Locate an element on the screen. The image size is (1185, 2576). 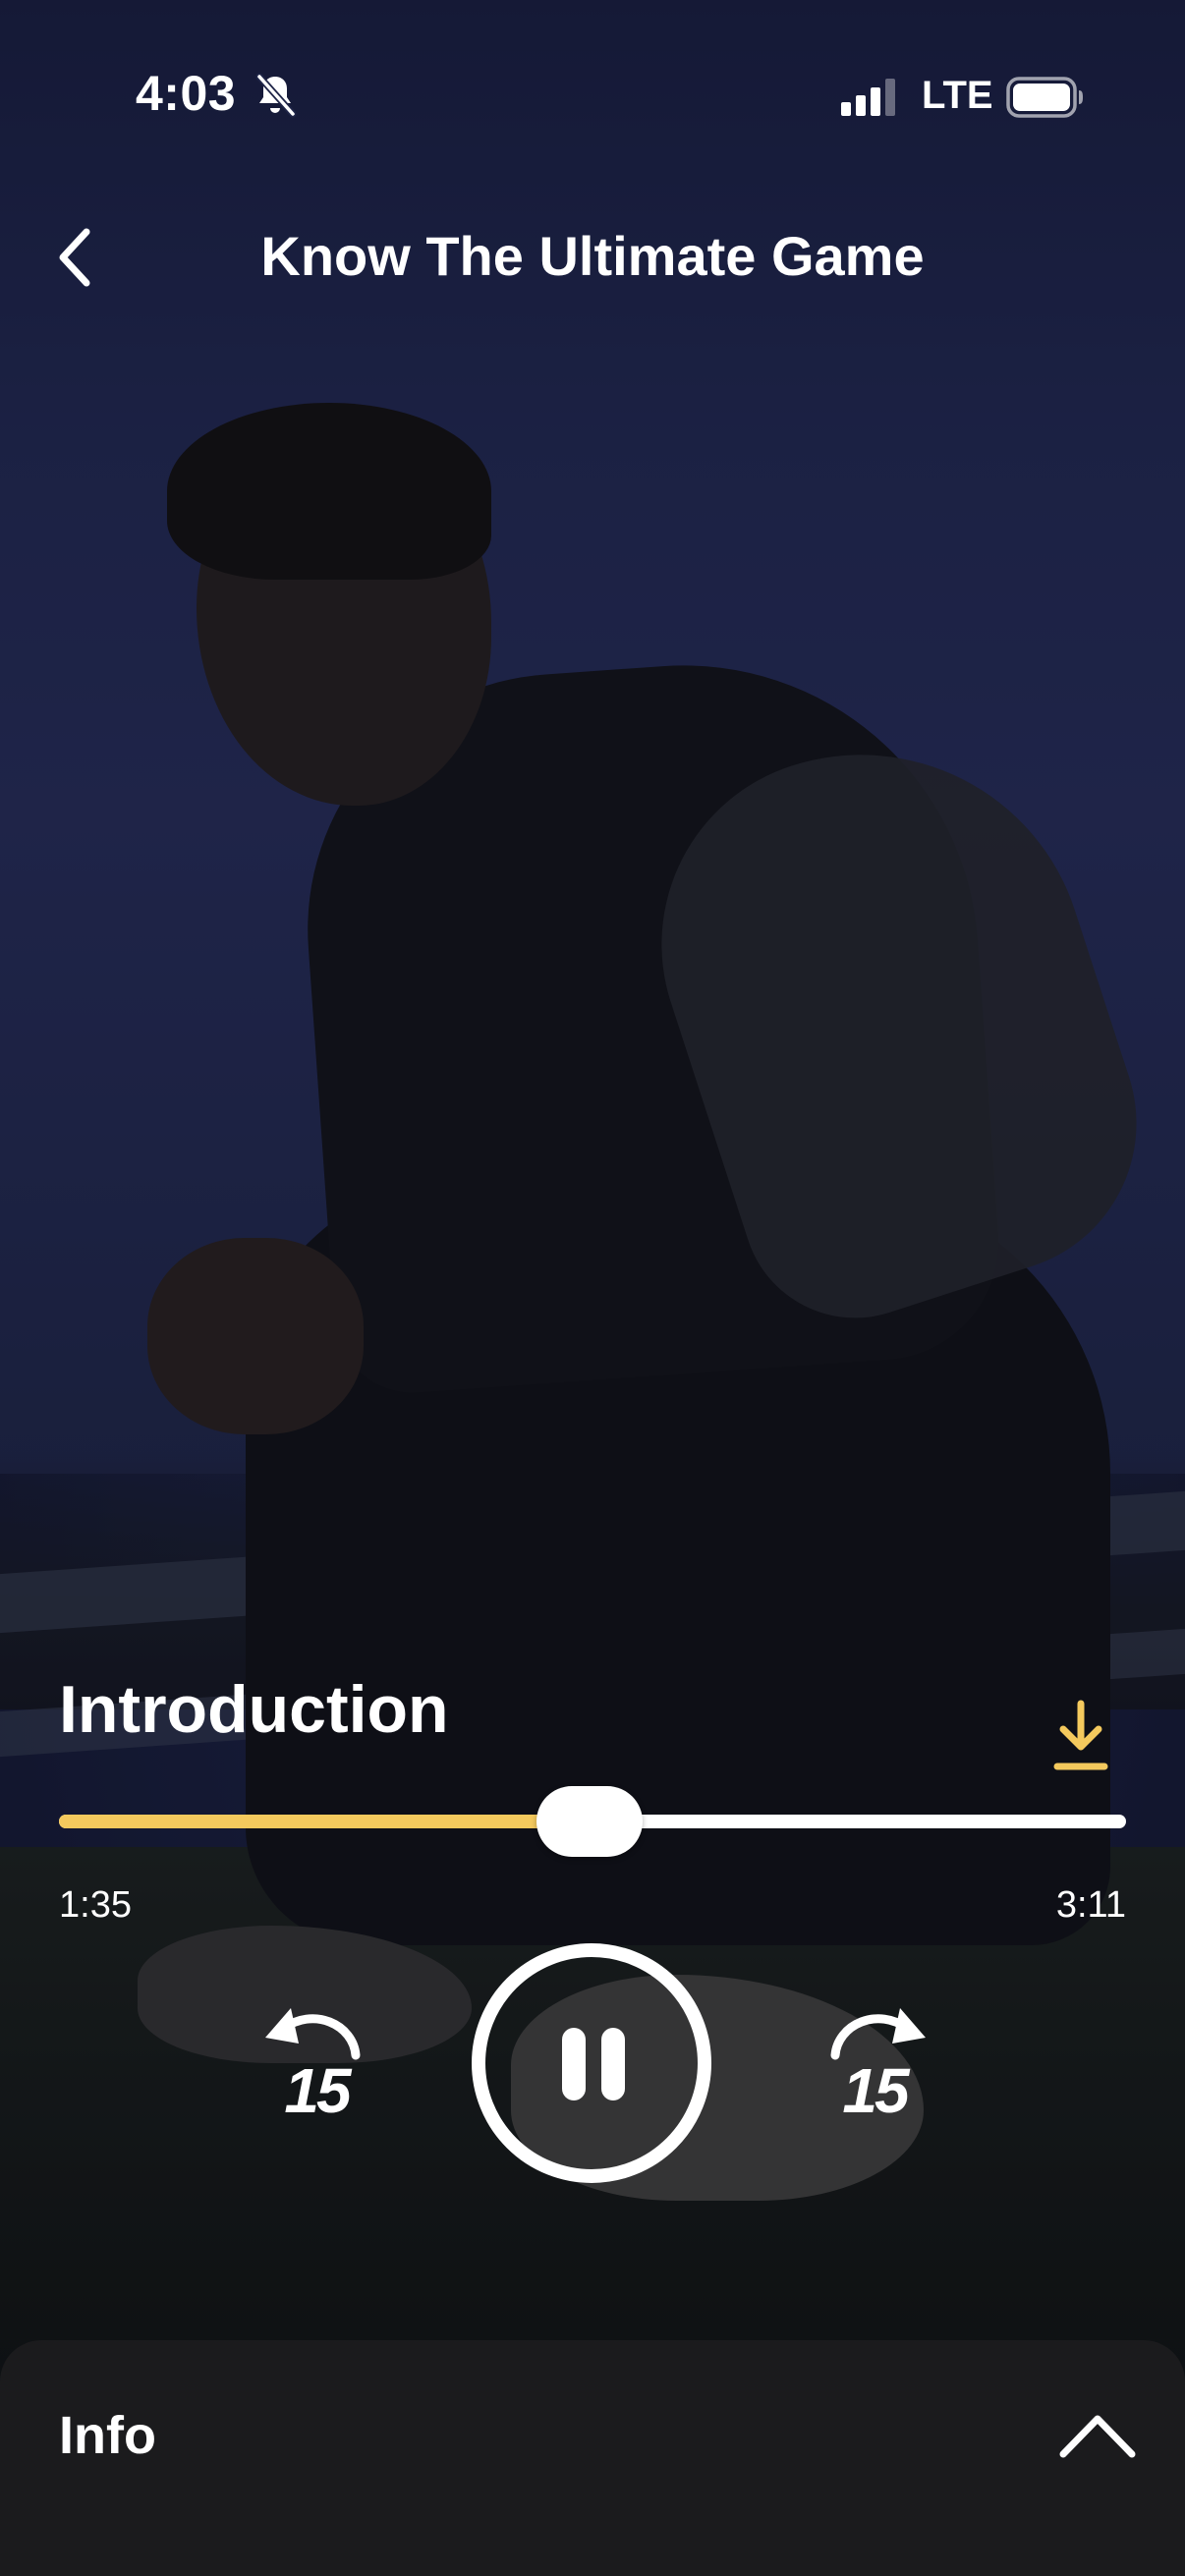
forward-15-icon is located at coordinates (878, 2034).